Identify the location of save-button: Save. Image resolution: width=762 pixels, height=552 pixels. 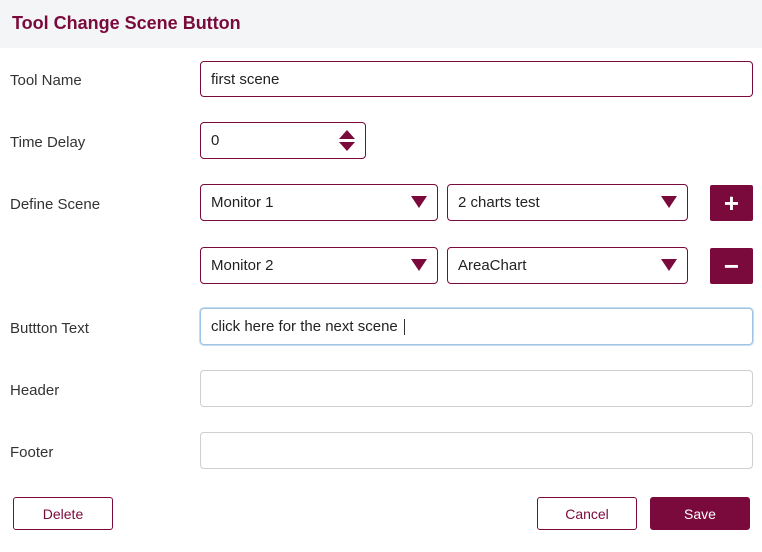
(700, 513).